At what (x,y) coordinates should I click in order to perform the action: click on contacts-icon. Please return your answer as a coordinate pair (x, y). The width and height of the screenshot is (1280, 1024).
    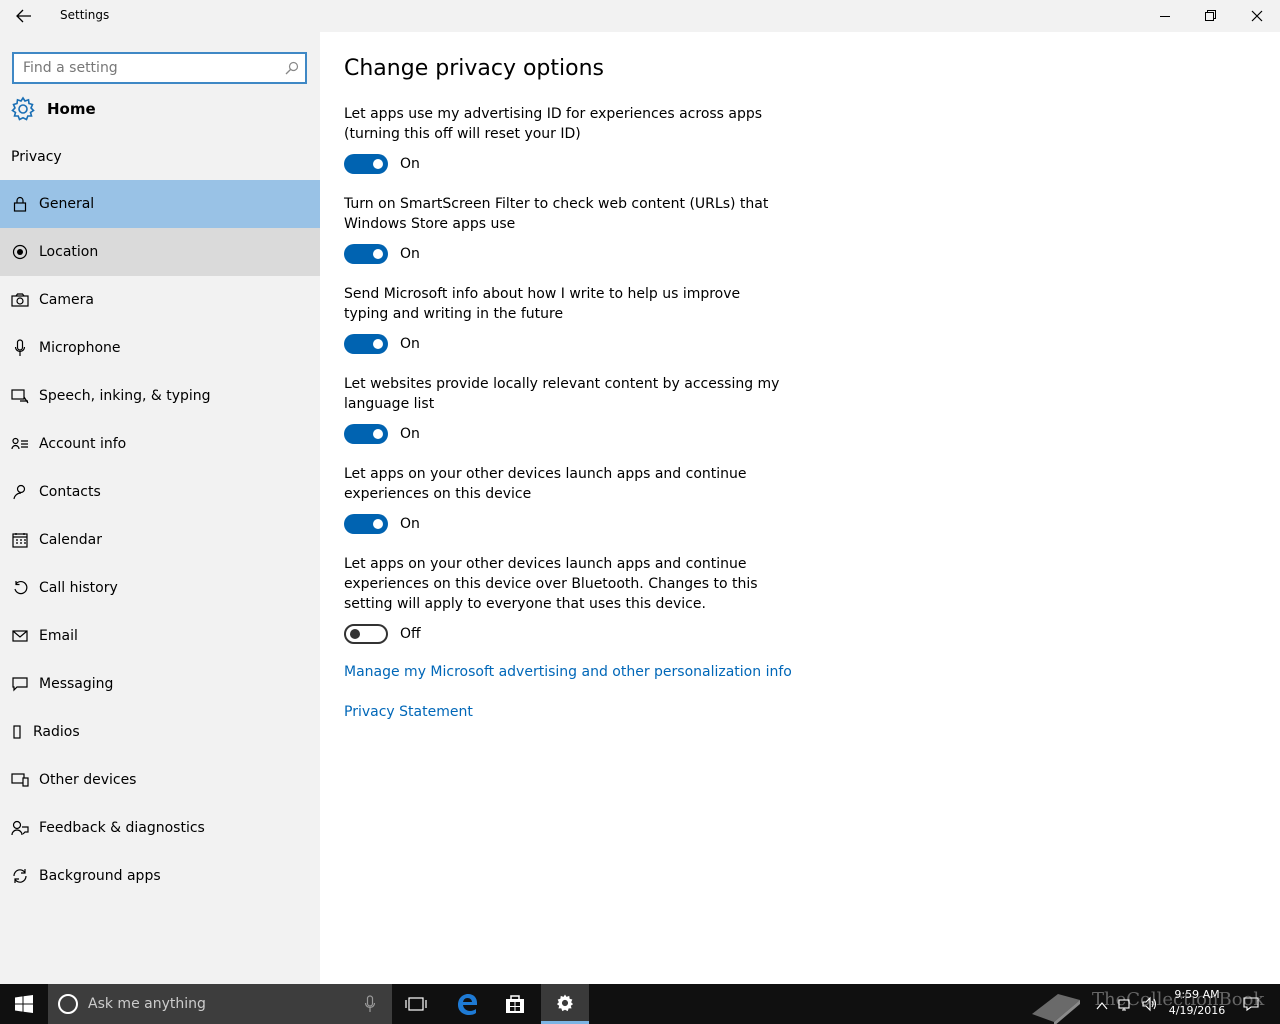
    Looking at the image, I should click on (20, 492).